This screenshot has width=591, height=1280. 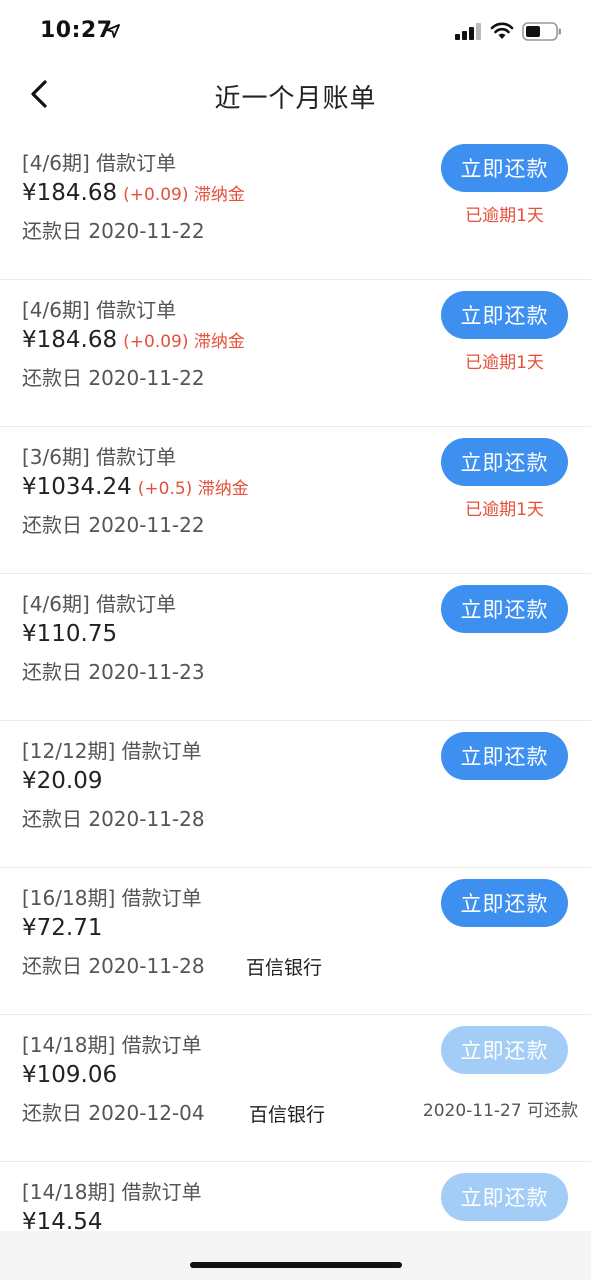 What do you see at coordinates (135, 487) in the screenshot?
I see `bill-amount-row: ¥1034.24 (+0.5) 滞纳金` at bounding box center [135, 487].